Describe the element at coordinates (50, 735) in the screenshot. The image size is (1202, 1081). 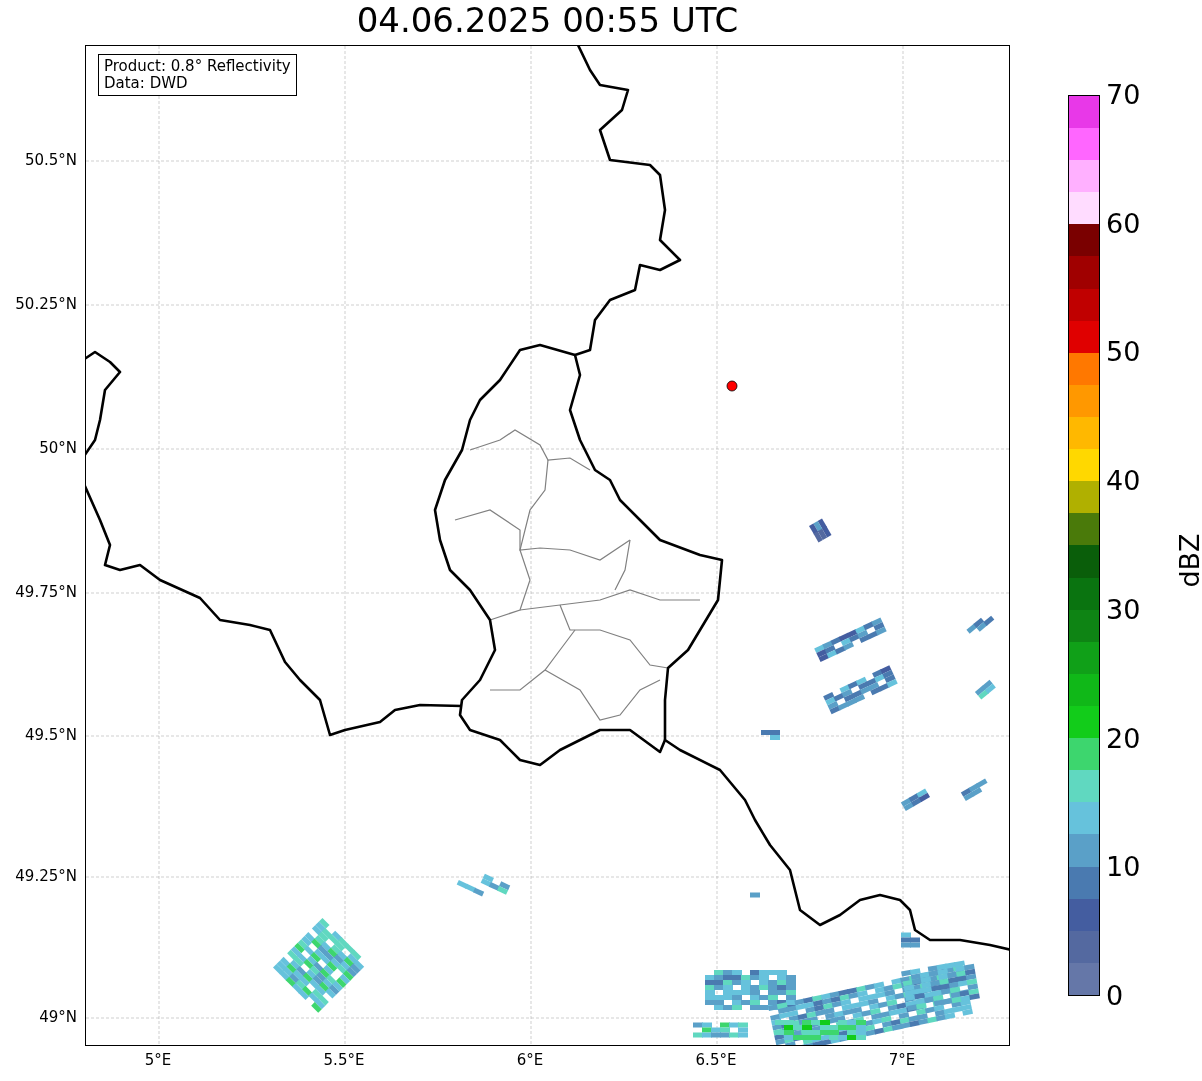
I see `latitude-label: 49.5°N` at that location.